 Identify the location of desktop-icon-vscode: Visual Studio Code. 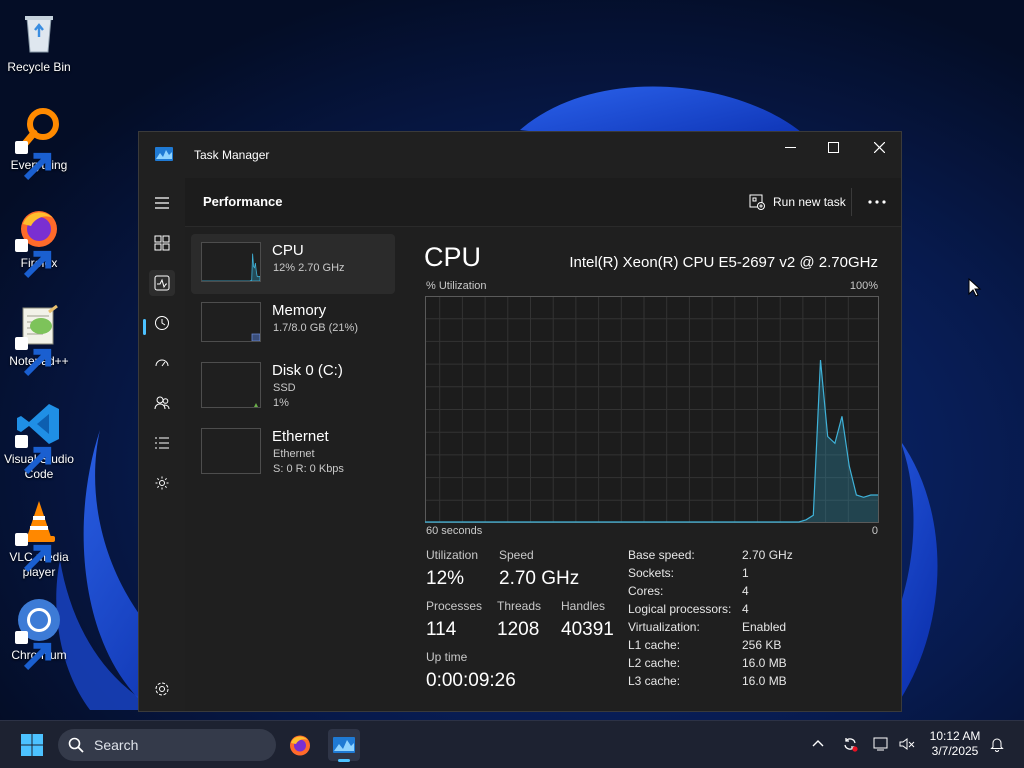
(39, 441).